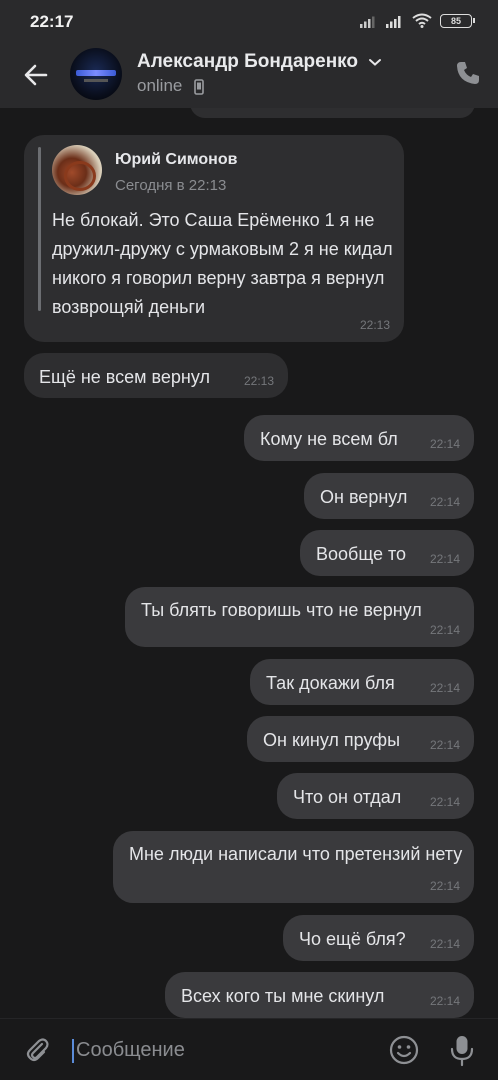 Image resolution: width=498 pixels, height=1080 pixels. Describe the element at coordinates (171, 185) in the screenshot. I see `forward-date: Сегодня в 22:13` at that location.